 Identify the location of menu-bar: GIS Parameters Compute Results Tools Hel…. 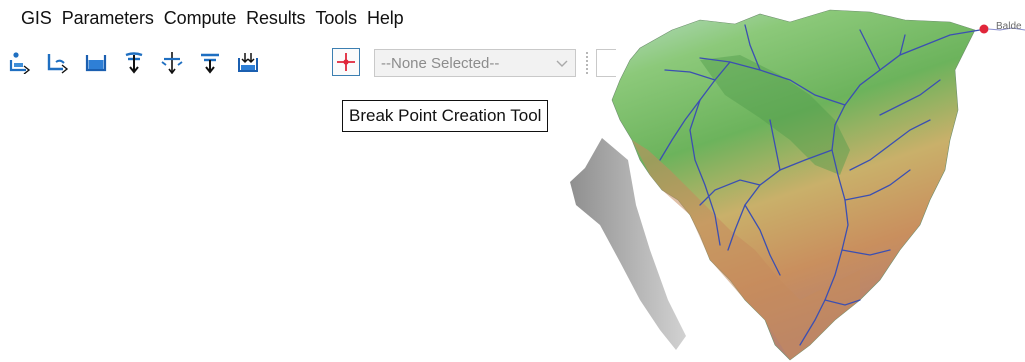
(310, 18).